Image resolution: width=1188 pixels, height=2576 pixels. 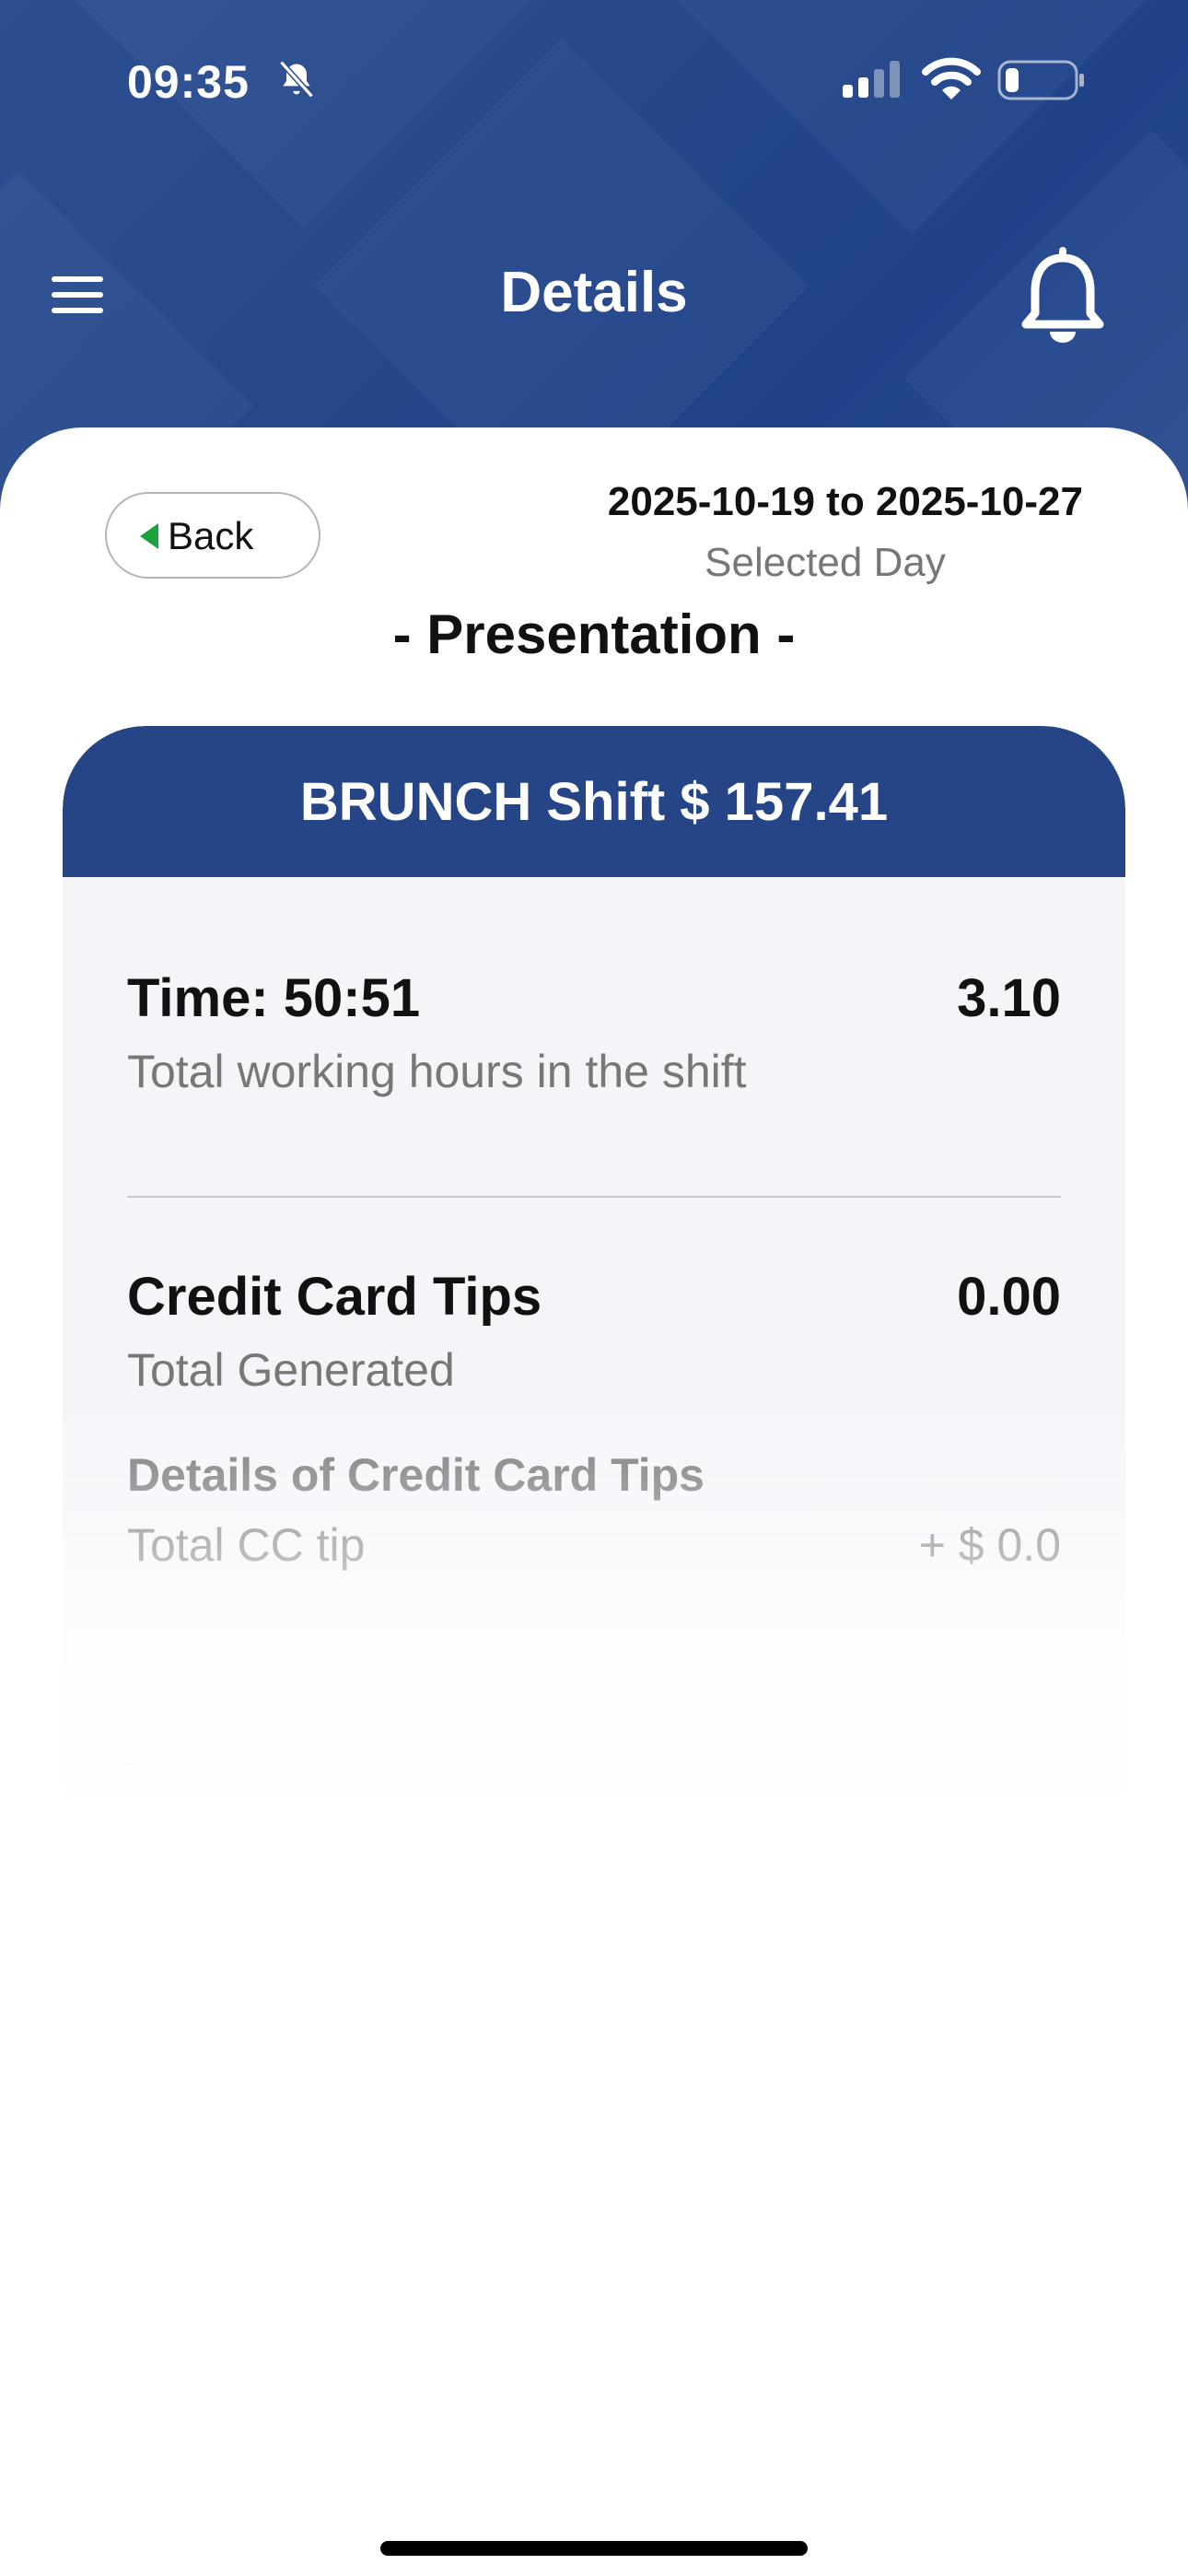 What do you see at coordinates (1040, 80) in the screenshot?
I see `battery-icon` at bounding box center [1040, 80].